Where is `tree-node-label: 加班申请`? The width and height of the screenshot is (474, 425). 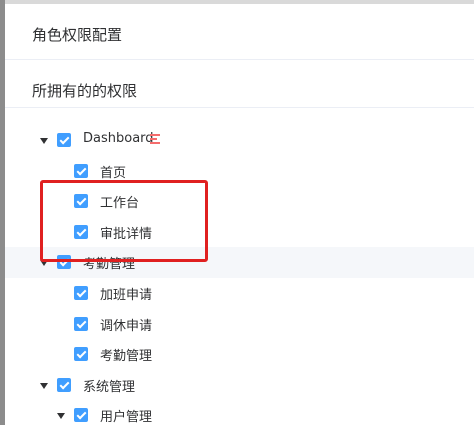
tree-node-label: 加班申请 is located at coordinates (126, 295).